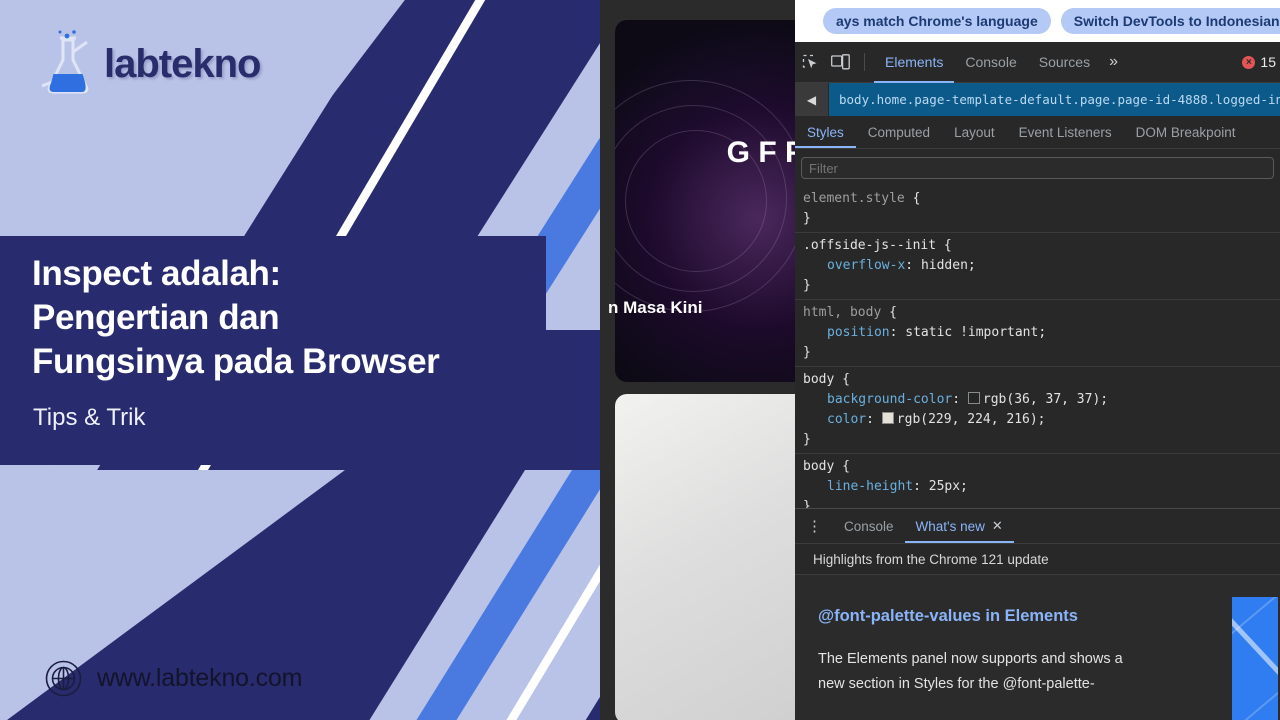 Image resolution: width=1280 pixels, height=720 pixels. What do you see at coordinates (1186, 132) in the screenshot?
I see `tab-dom-breakpoints: DOM Breakpoint` at bounding box center [1186, 132].